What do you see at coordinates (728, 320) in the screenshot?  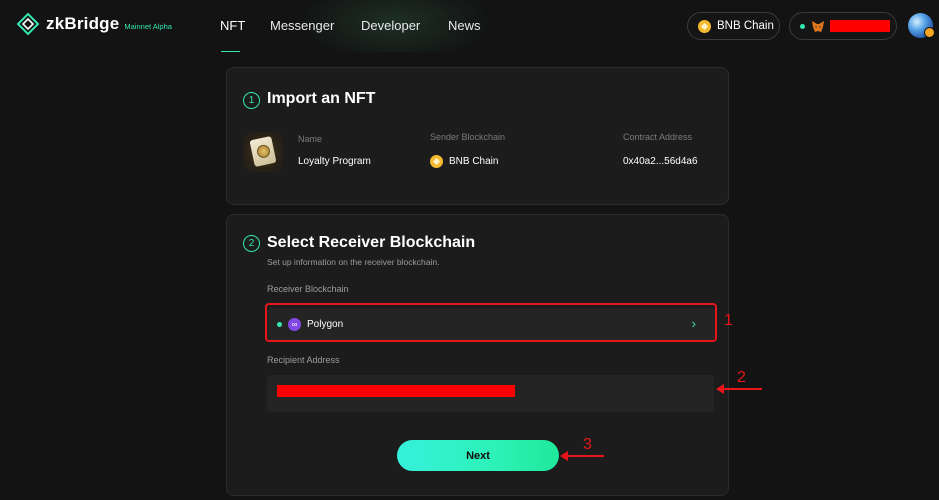 I see `annotation-number-1: 1` at bounding box center [728, 320].